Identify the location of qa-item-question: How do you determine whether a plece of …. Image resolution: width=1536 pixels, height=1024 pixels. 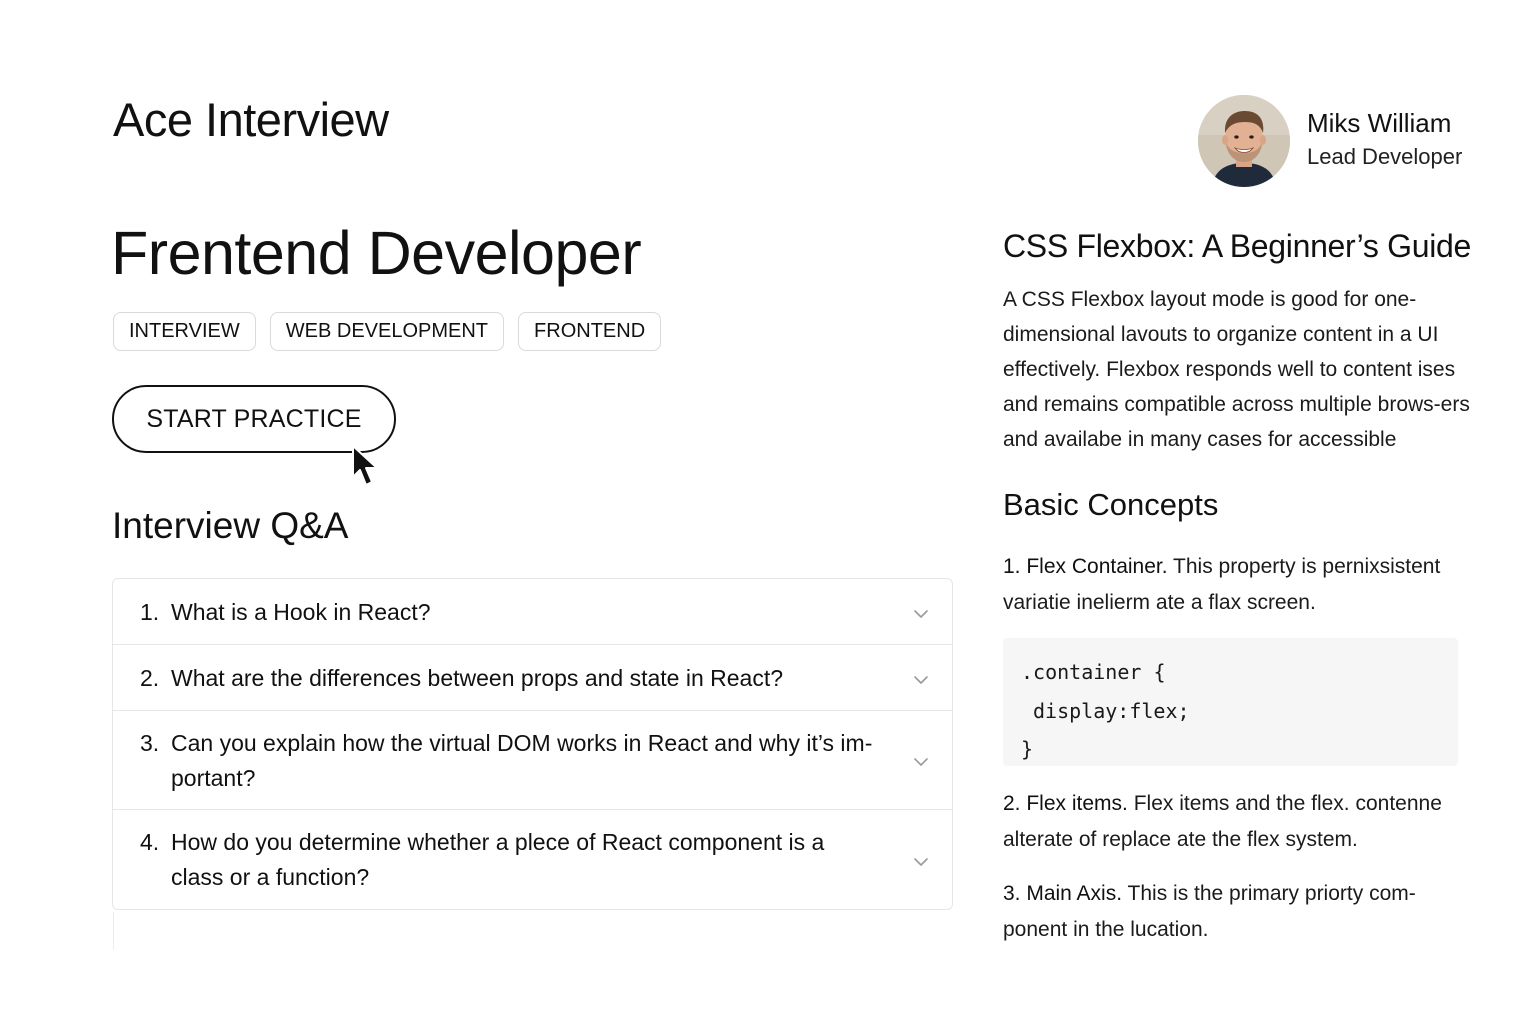
(498, 859).